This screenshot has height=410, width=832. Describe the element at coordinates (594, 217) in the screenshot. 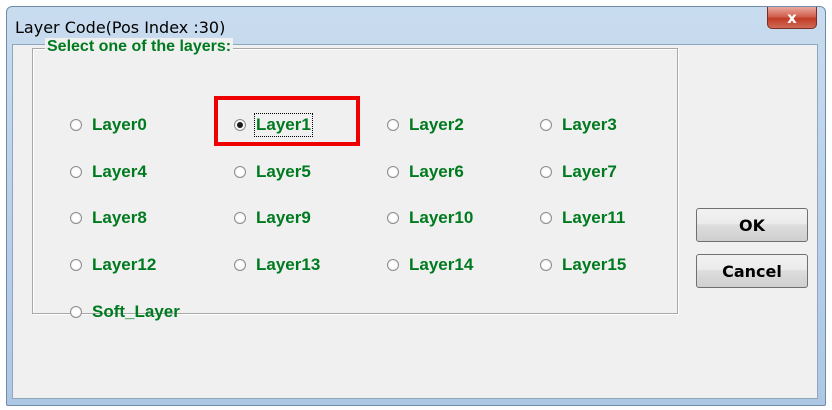

I see `layer-radio-label: Layer11` at that location.